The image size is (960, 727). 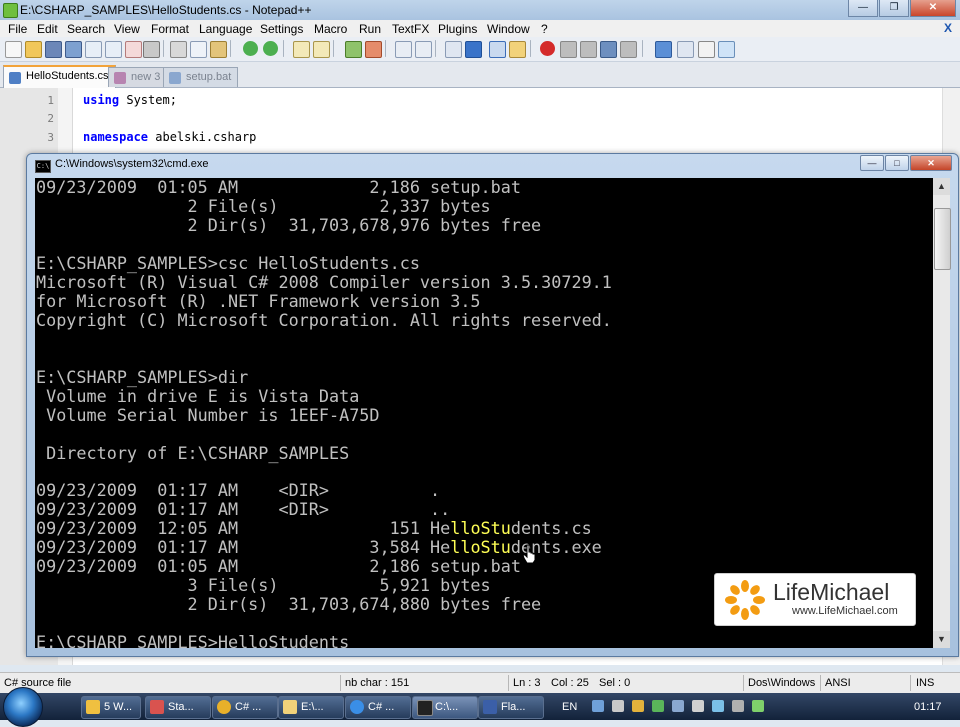 What do you see at coordinates (838, 683) in the screenshot?
I see `status-encoding: ANSI` at bounding box center [838, 683].